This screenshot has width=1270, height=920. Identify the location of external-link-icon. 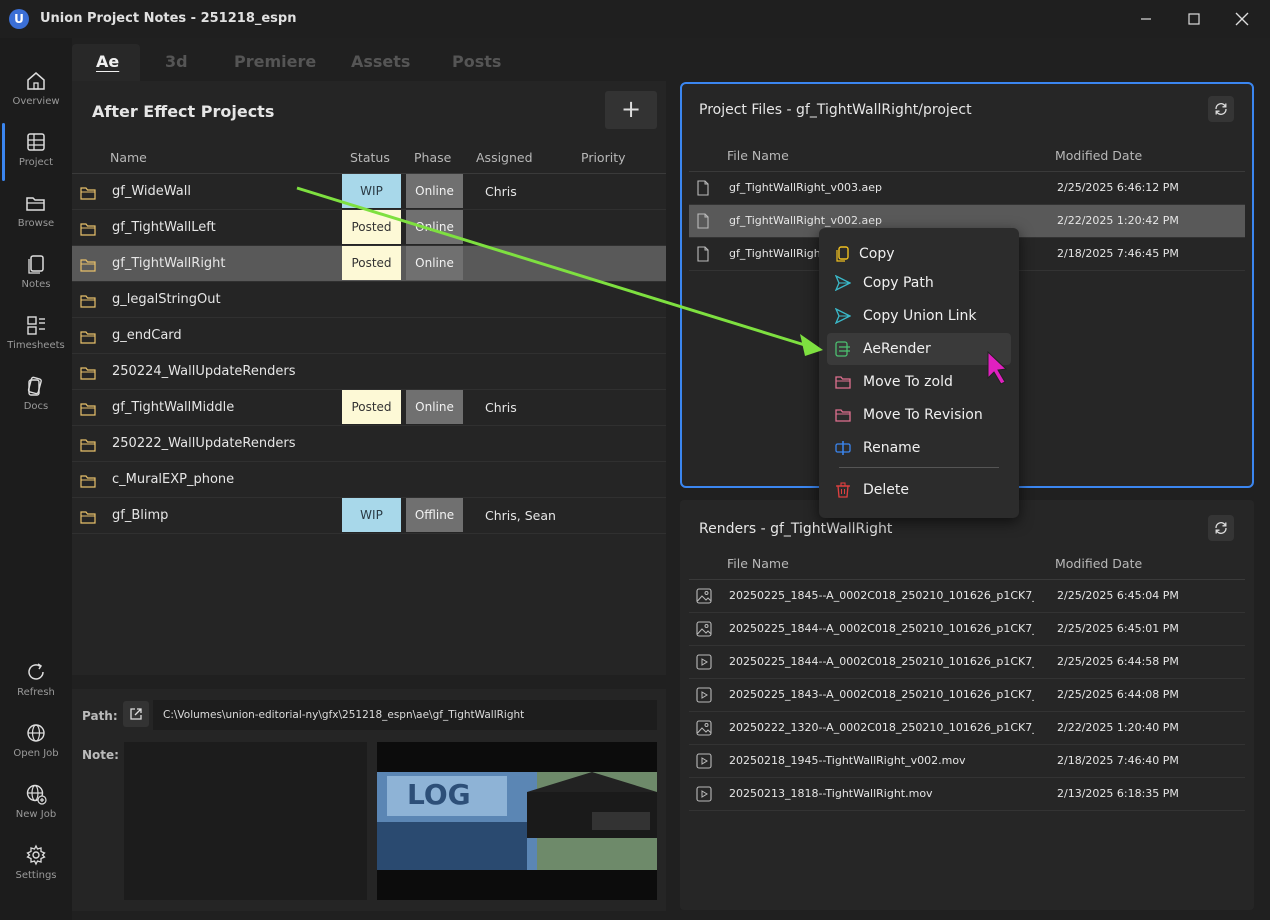
(136, 714).